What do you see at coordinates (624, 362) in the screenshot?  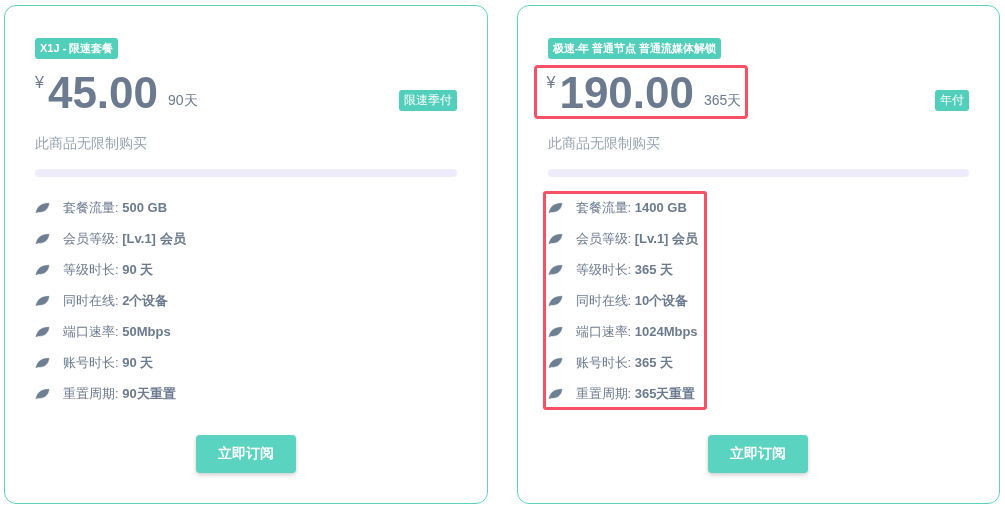 I see `feature-text: 账号时长: 365 天` at bounding box center [624, 362].